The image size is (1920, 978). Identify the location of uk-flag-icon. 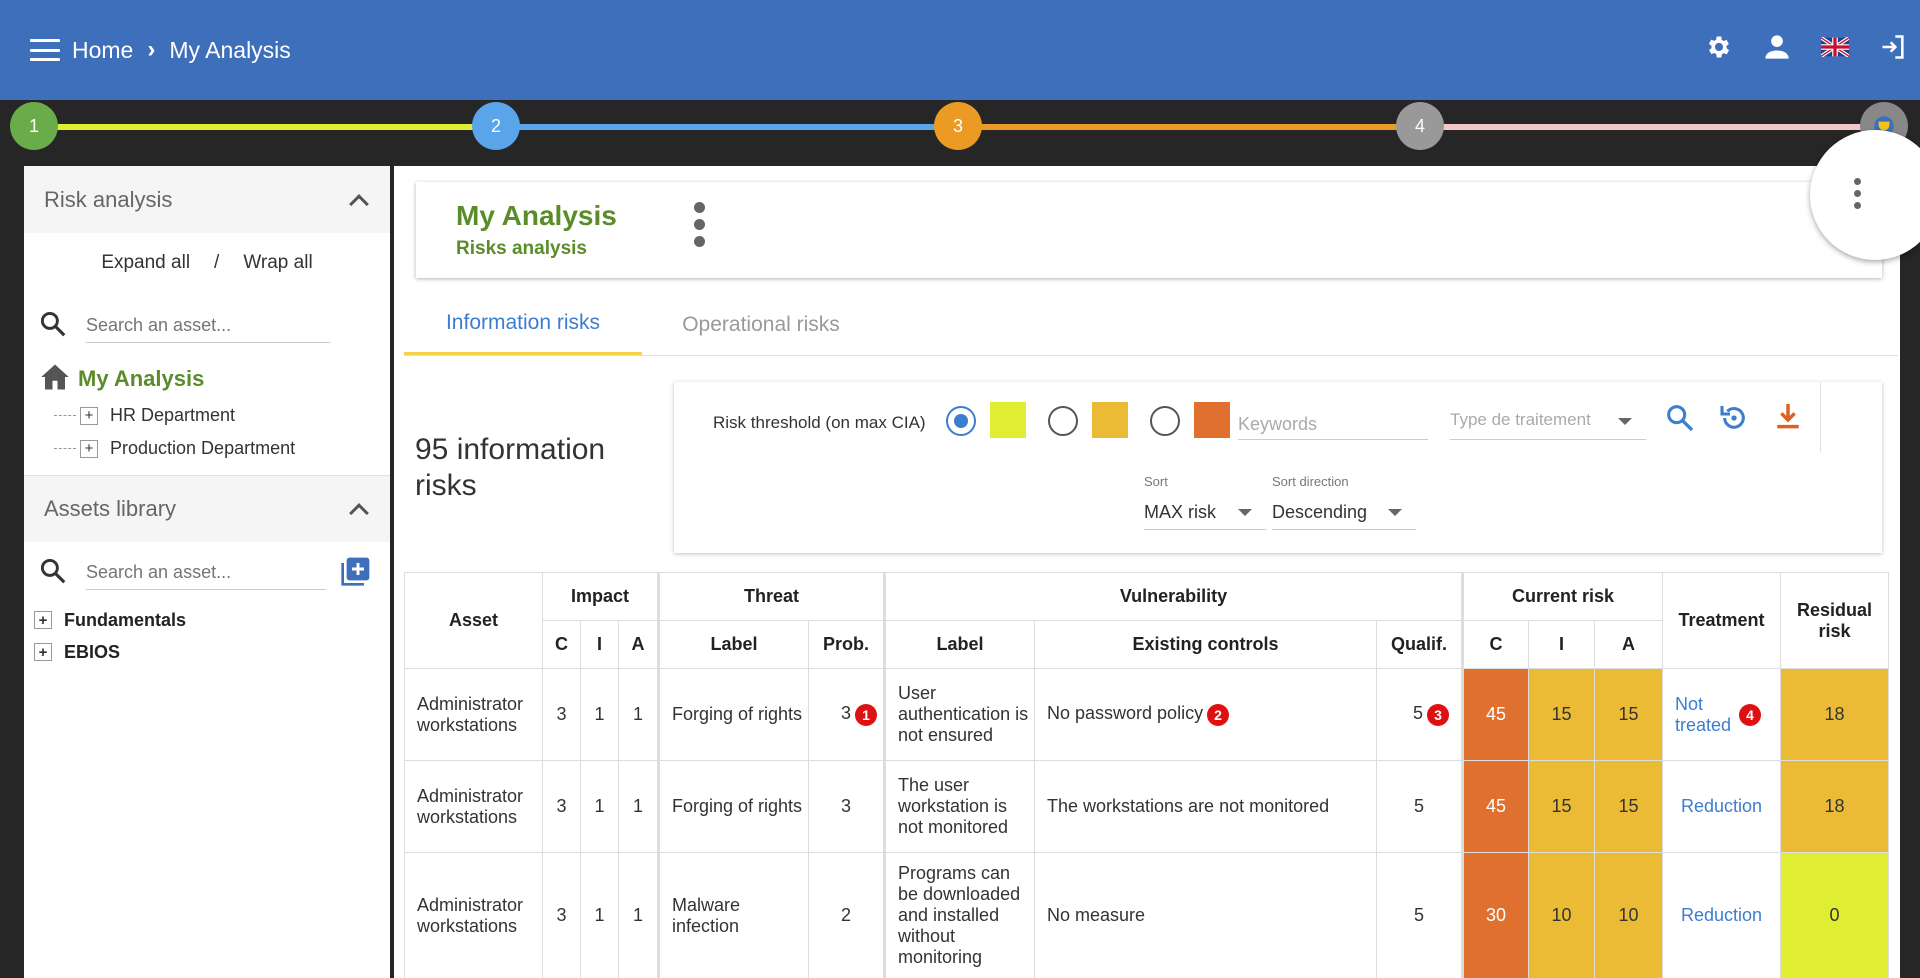
(1835, 47).